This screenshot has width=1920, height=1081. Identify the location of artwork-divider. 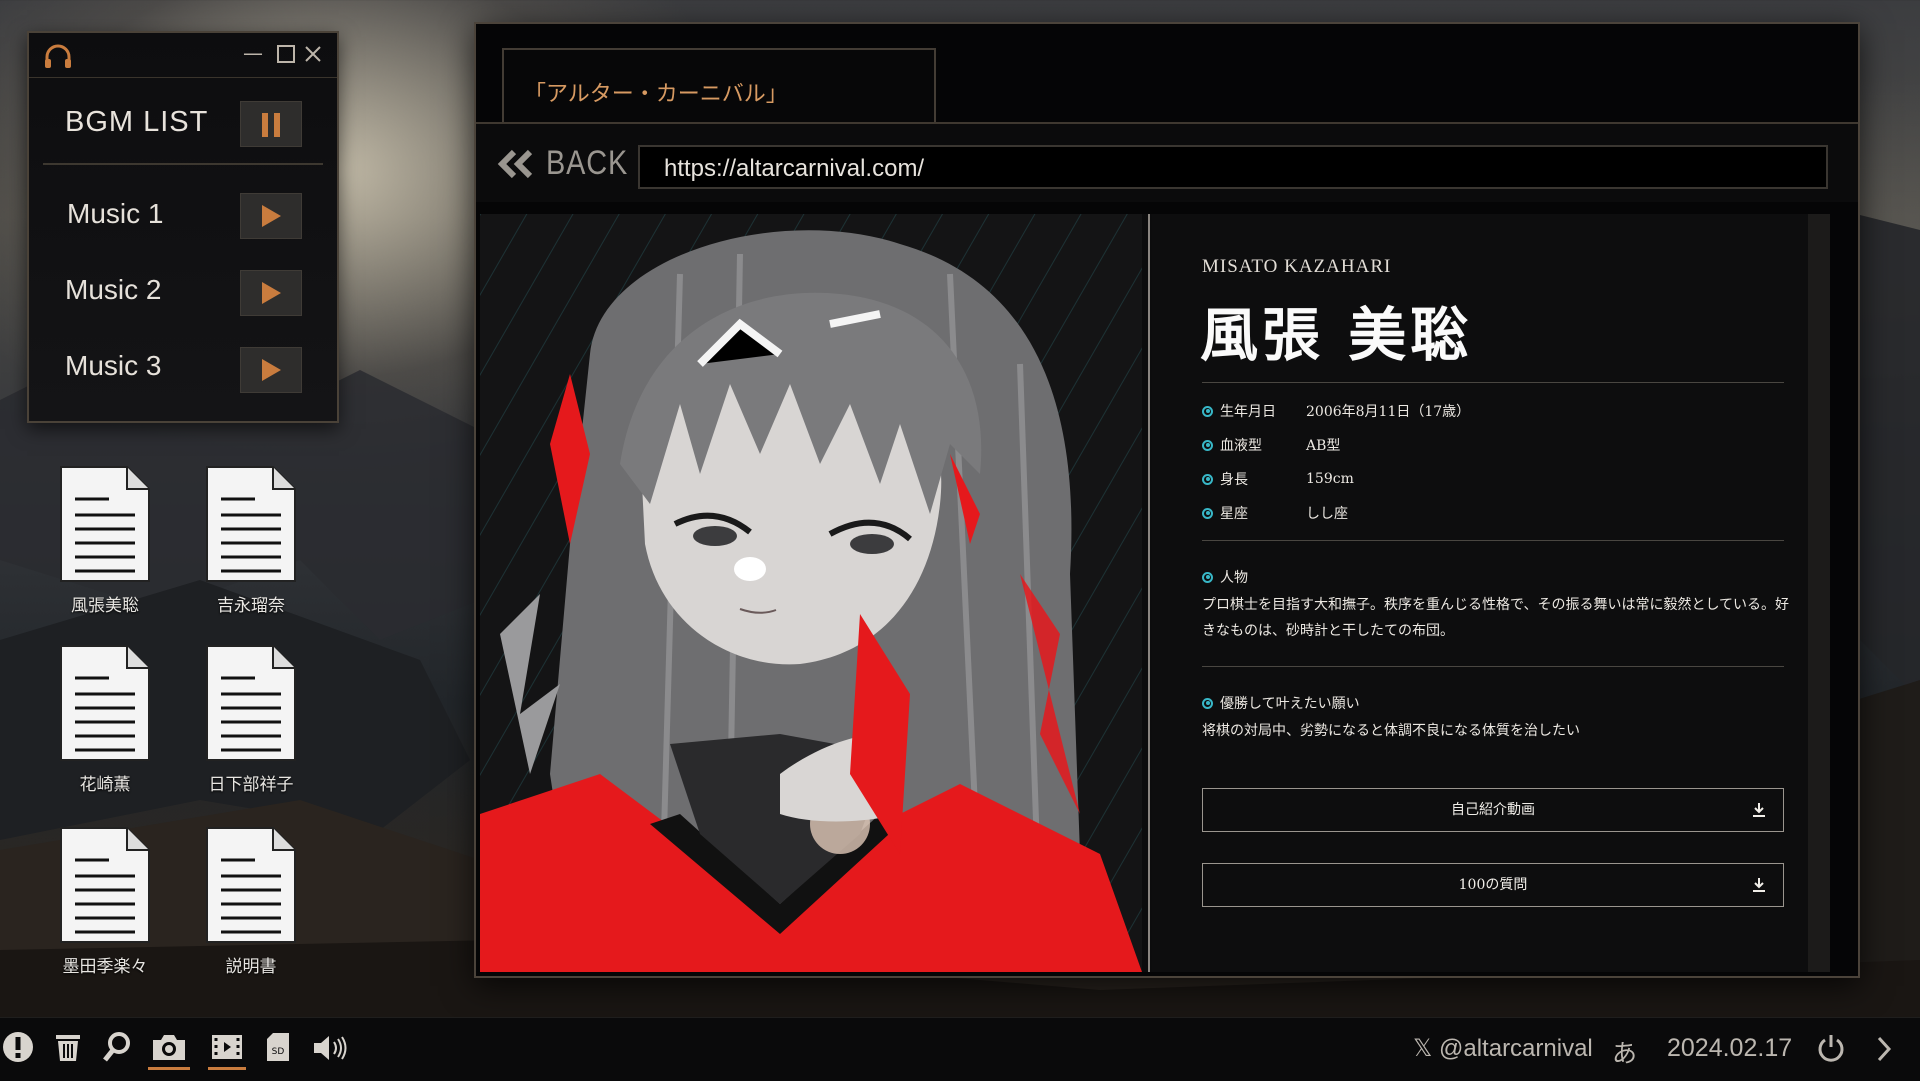
(1149, 593).